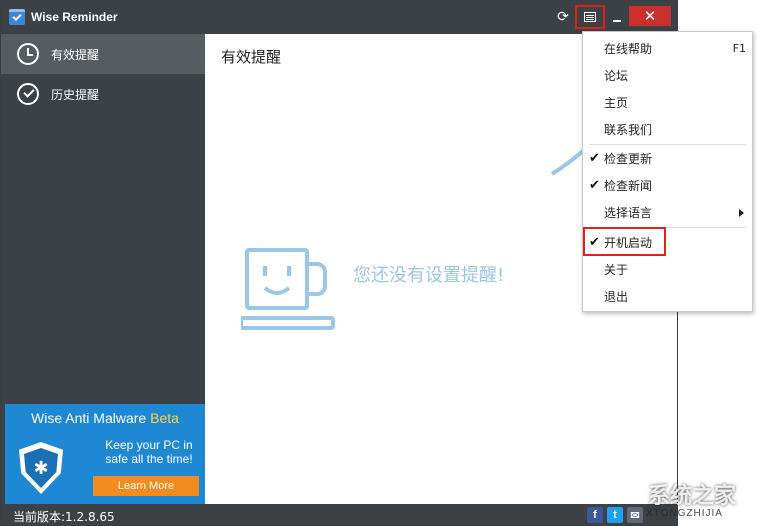  What do you see at coordinates (41, 468) in the screenshot?
I see `spider-icon: ✱` at bounding box center [41, 468].